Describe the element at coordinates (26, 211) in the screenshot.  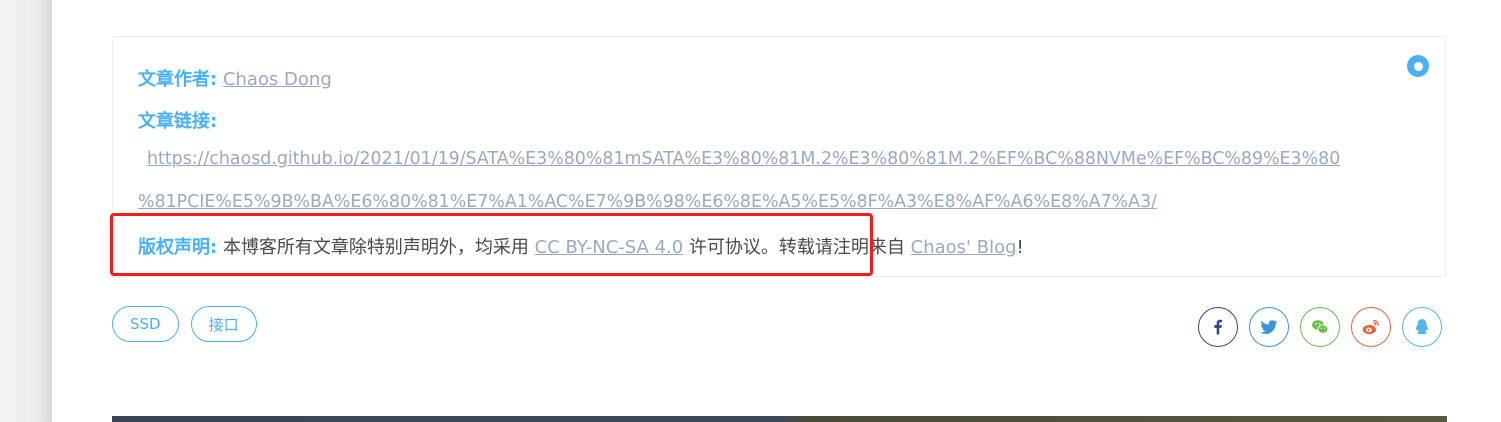
I see `page-left-shadow` at that location.